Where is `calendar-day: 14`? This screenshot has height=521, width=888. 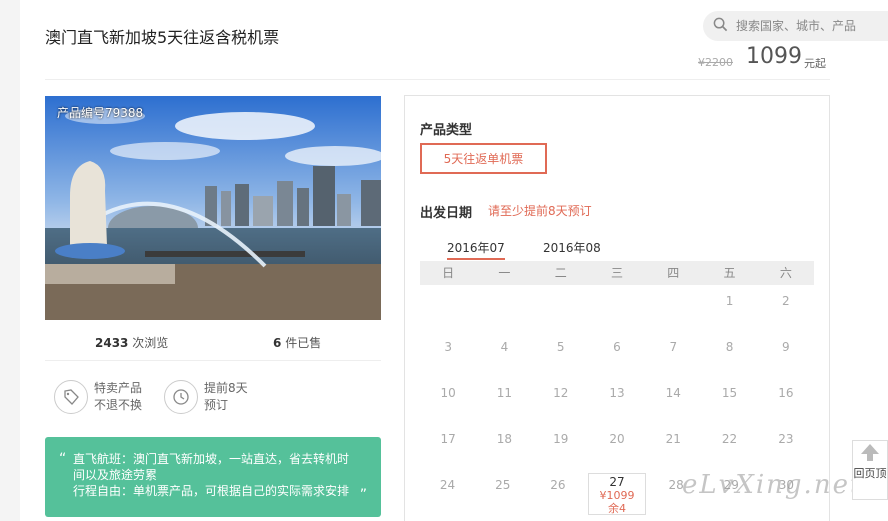 calendar-day: 14 is located at coordinates (673, 393).